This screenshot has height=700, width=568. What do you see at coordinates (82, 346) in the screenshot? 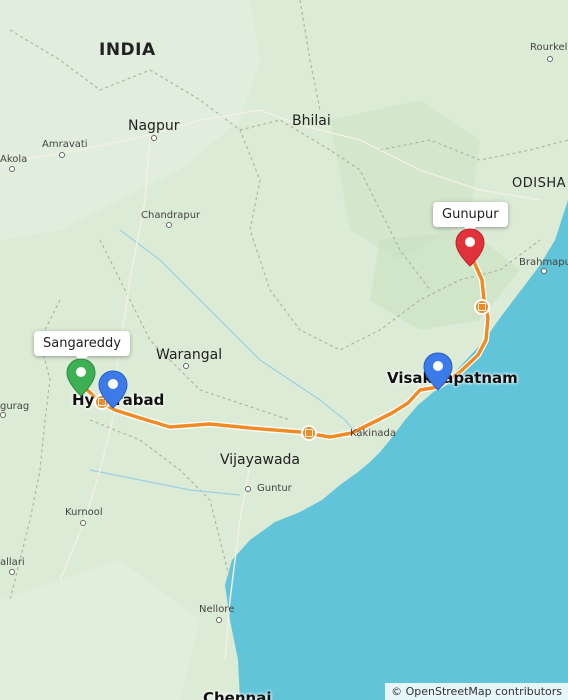
I see `callout-sangareddy: Sangareddy` at bounding box center [82, 346].